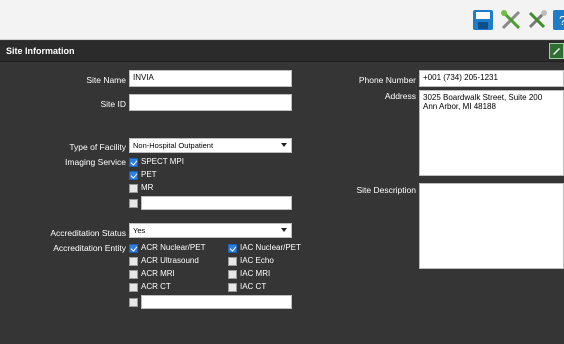  I want to click on accreditation-status-label: Accreditation Status, so click(88, 233).